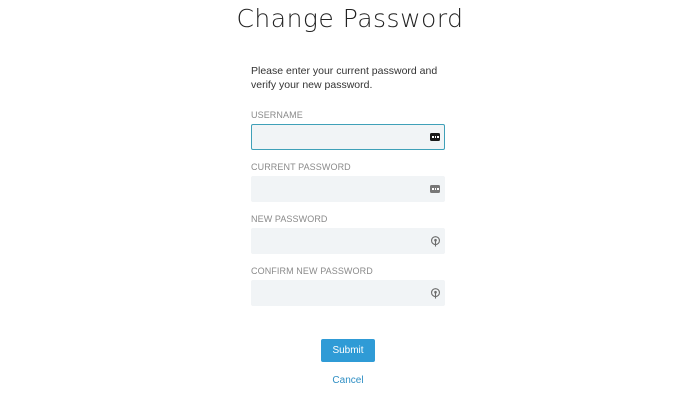  What do you see at coordinates (312, 271) in the screenshot?
I see `confirm-password-label: CONFIRM NEW PASSWORD` at bounding box center [312, 271].